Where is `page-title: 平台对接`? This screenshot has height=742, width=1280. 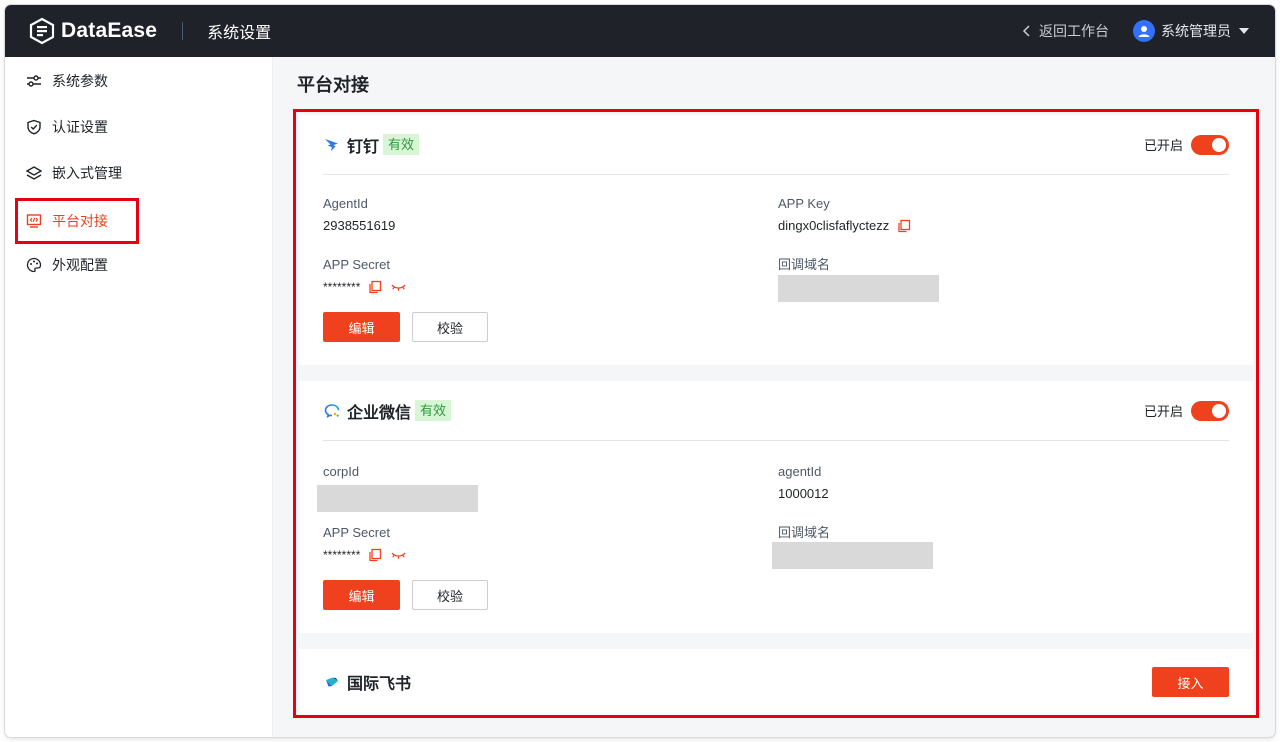
page-title: 平台对接 is located at coordinates (333, 85).